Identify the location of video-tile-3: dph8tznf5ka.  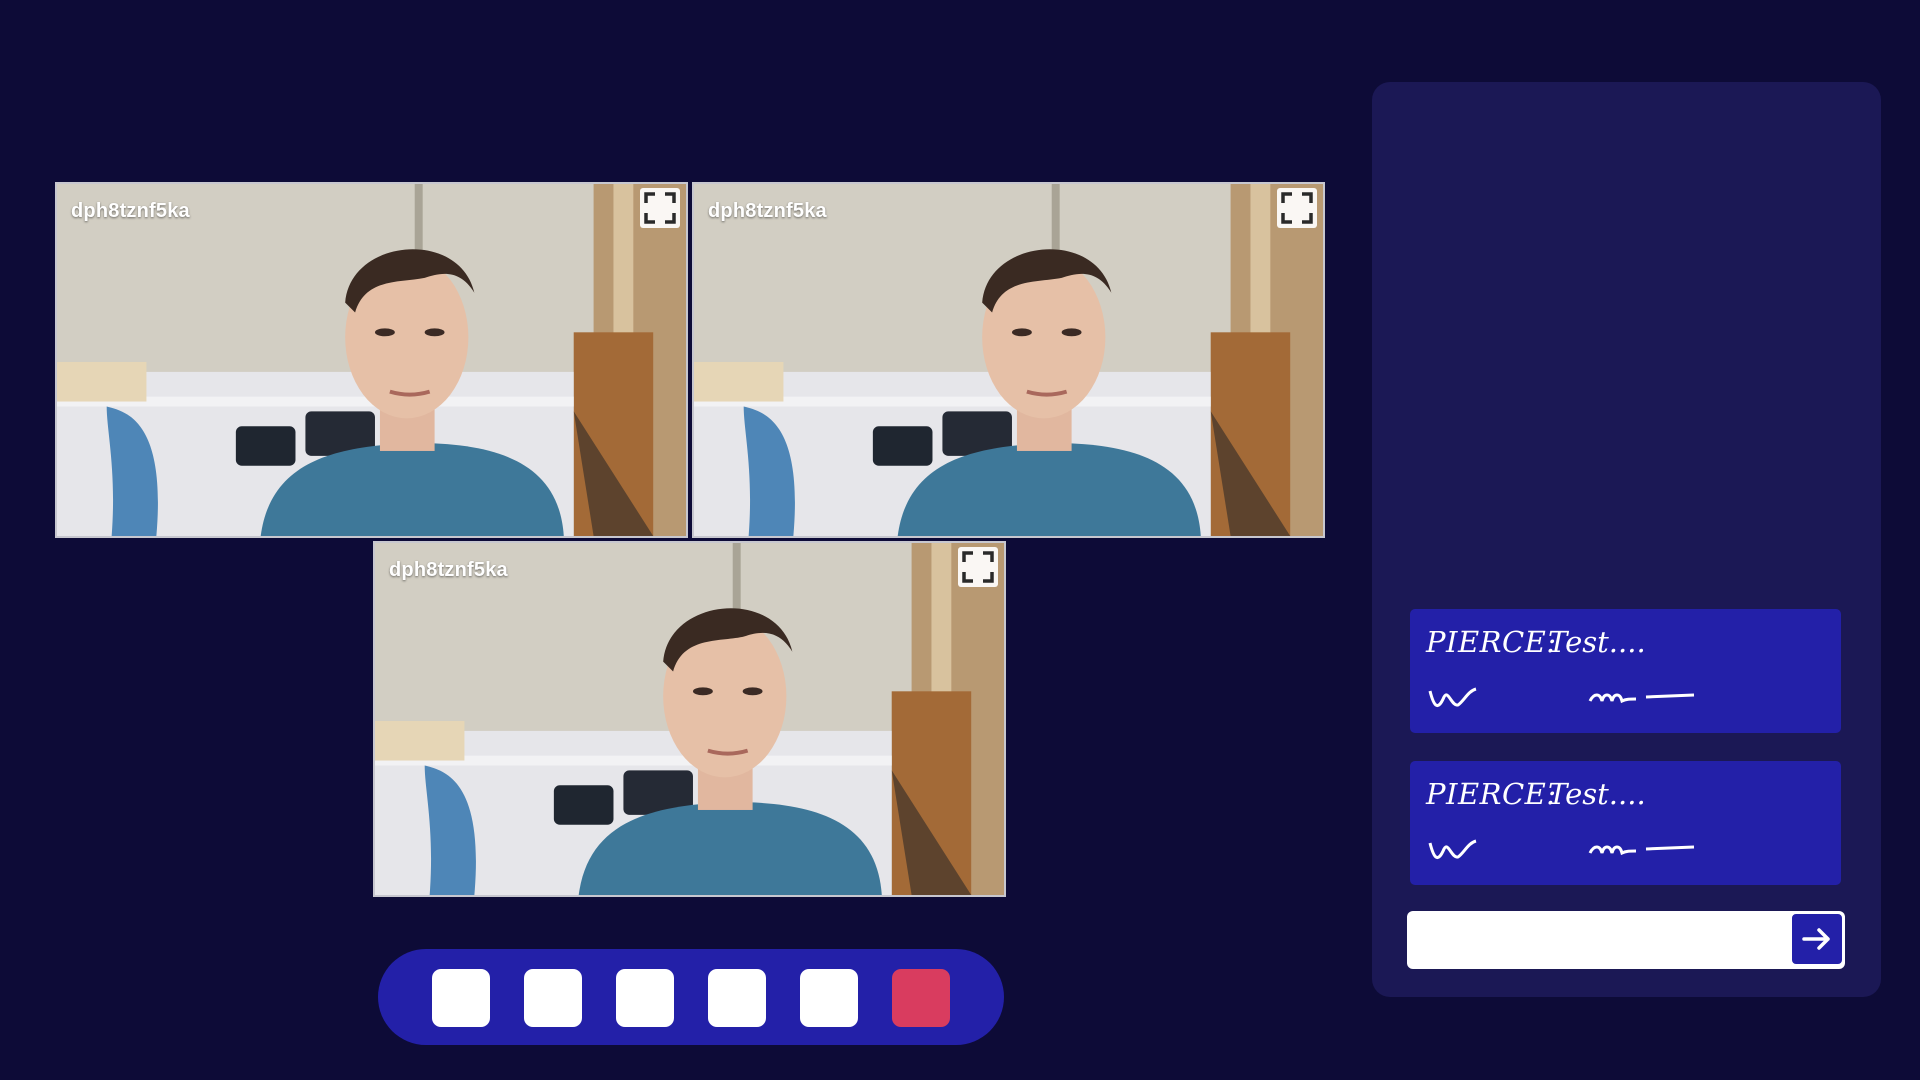
(689, 719).